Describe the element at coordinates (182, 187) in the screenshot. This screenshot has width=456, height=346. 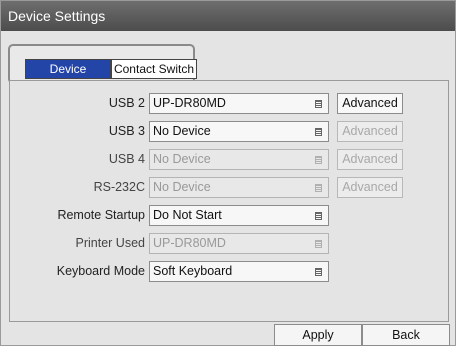
I see `rs232c-value: No Device` at that location.